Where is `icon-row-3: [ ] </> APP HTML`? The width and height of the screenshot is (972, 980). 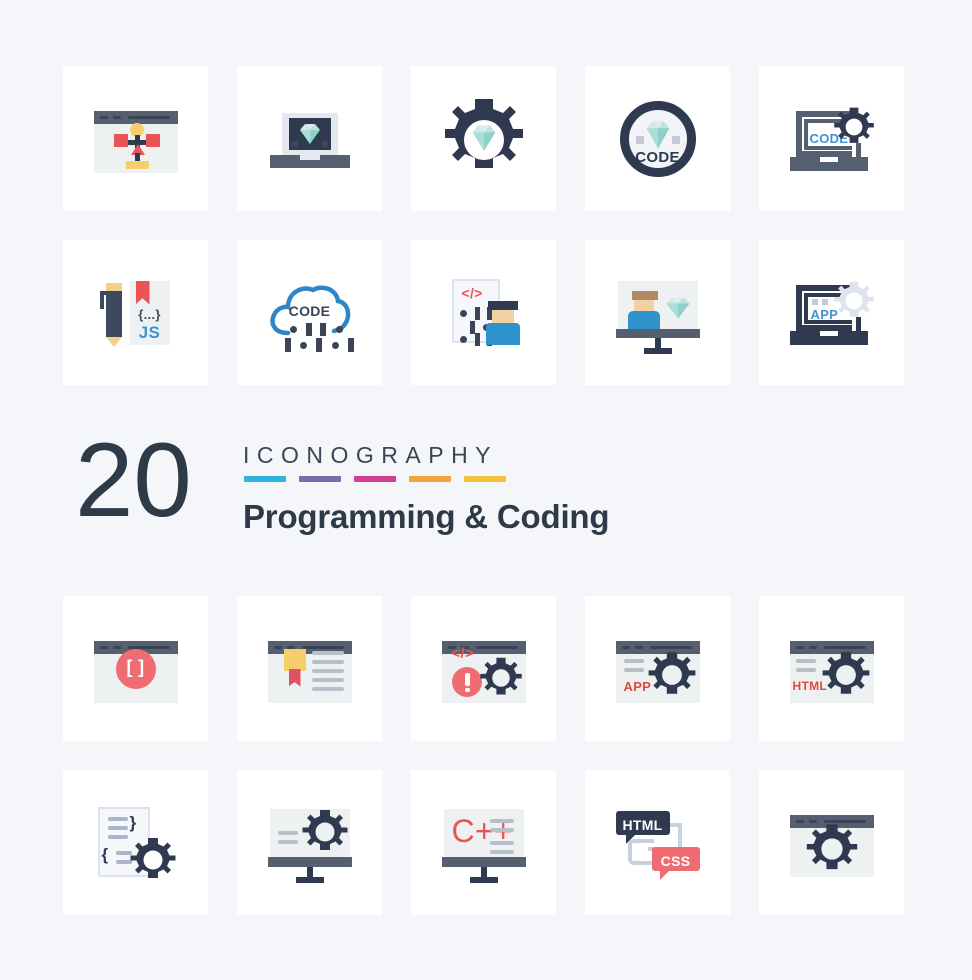
icon-row-3: [ ] </> APP HTML is located at coordinates (483, 668).